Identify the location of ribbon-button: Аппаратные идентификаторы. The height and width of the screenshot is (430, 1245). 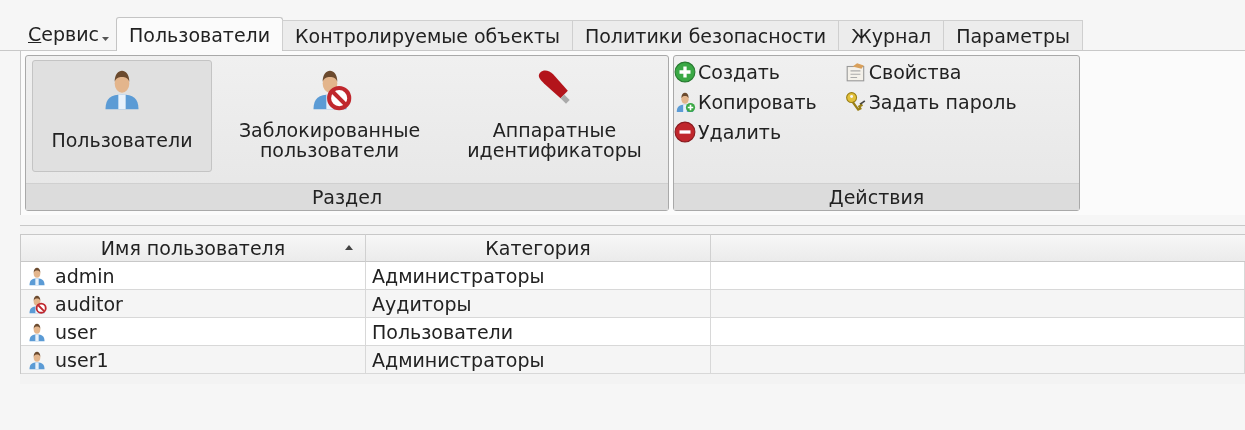
(554, 116).